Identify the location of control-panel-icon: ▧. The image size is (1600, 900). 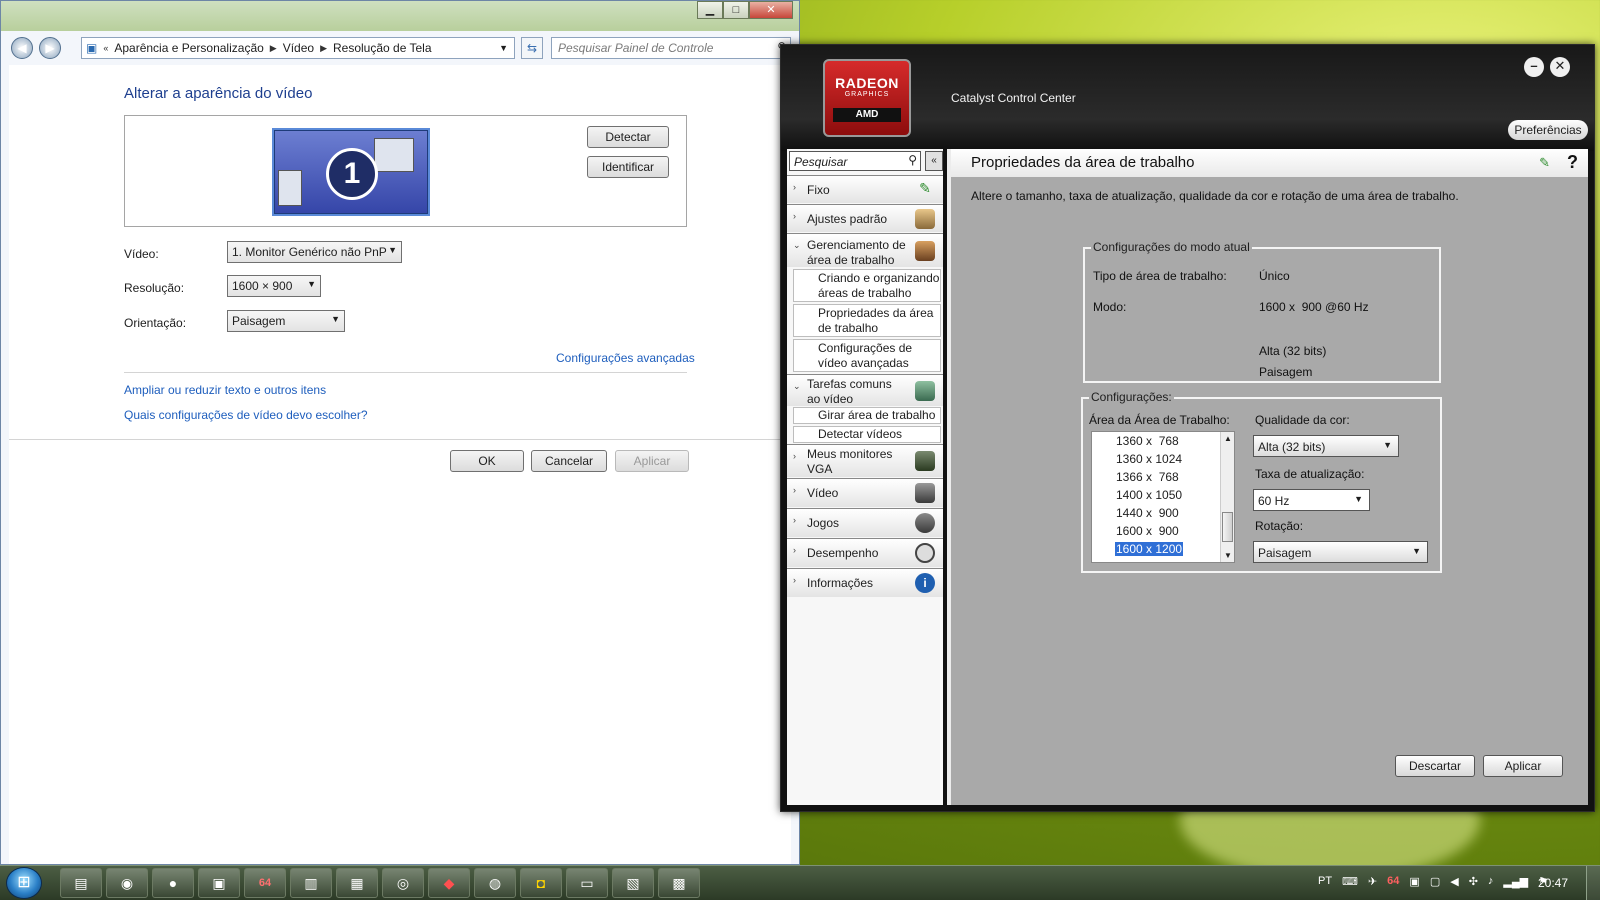
(633, 883).